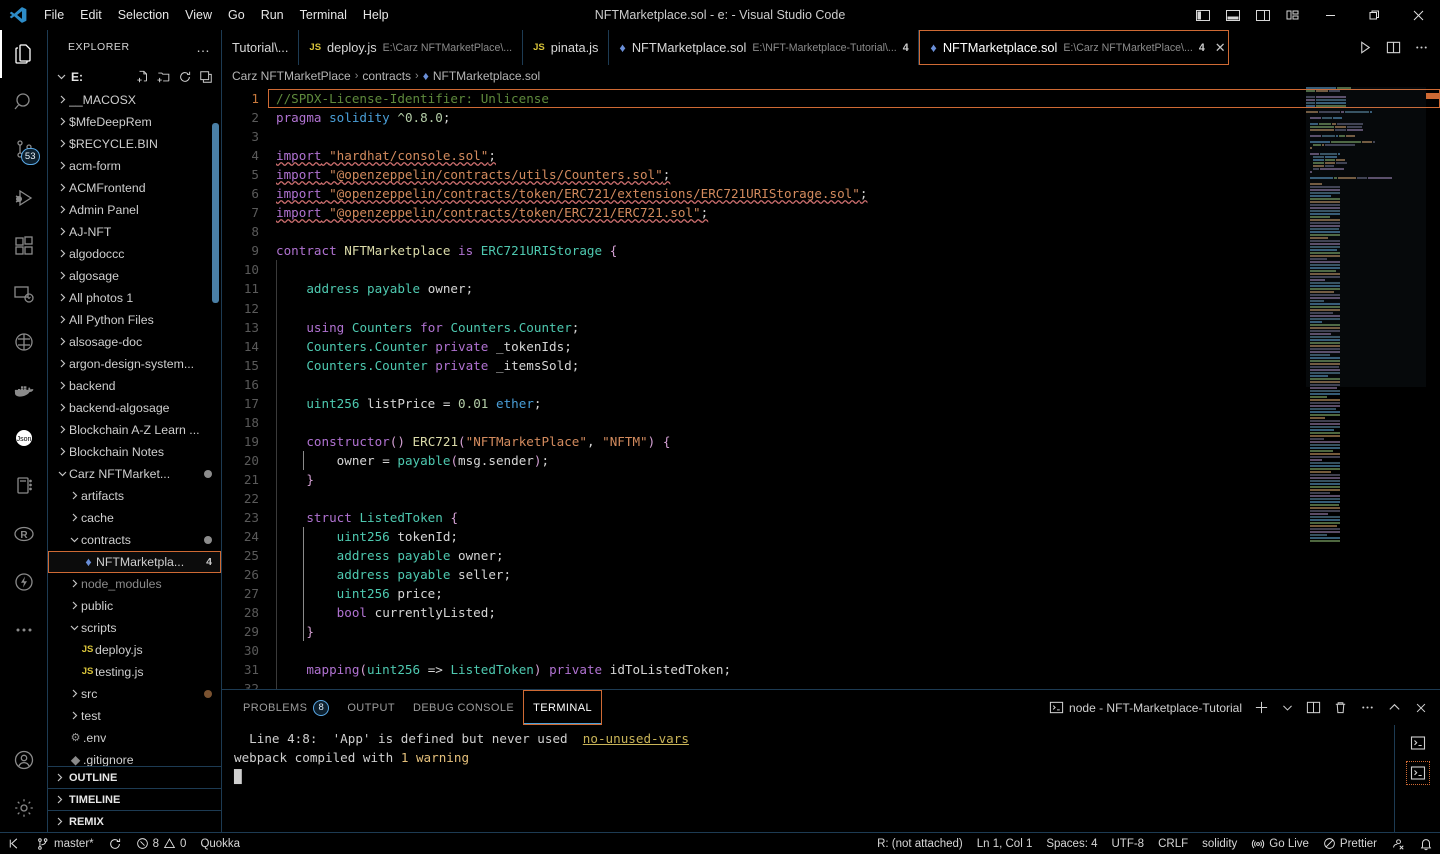 The image size is (1440, 854). I want to click on activity-explorer-icon, so click(24, 54).